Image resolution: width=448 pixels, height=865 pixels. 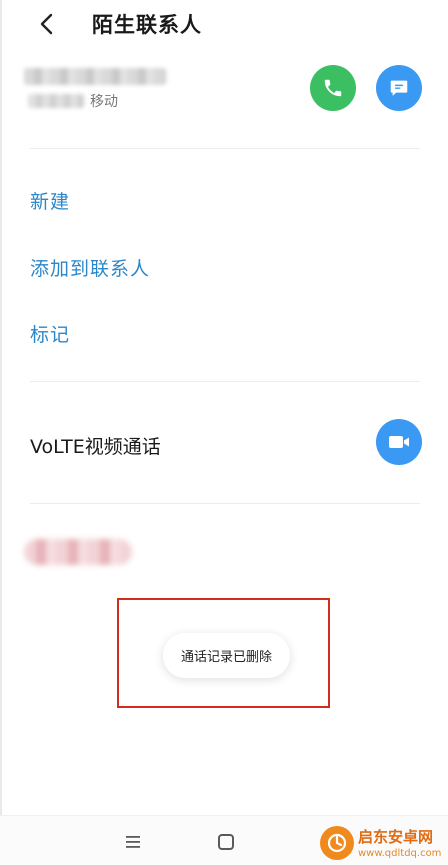 I want to click on contact-info: 移动, so click(x=224, y=93).